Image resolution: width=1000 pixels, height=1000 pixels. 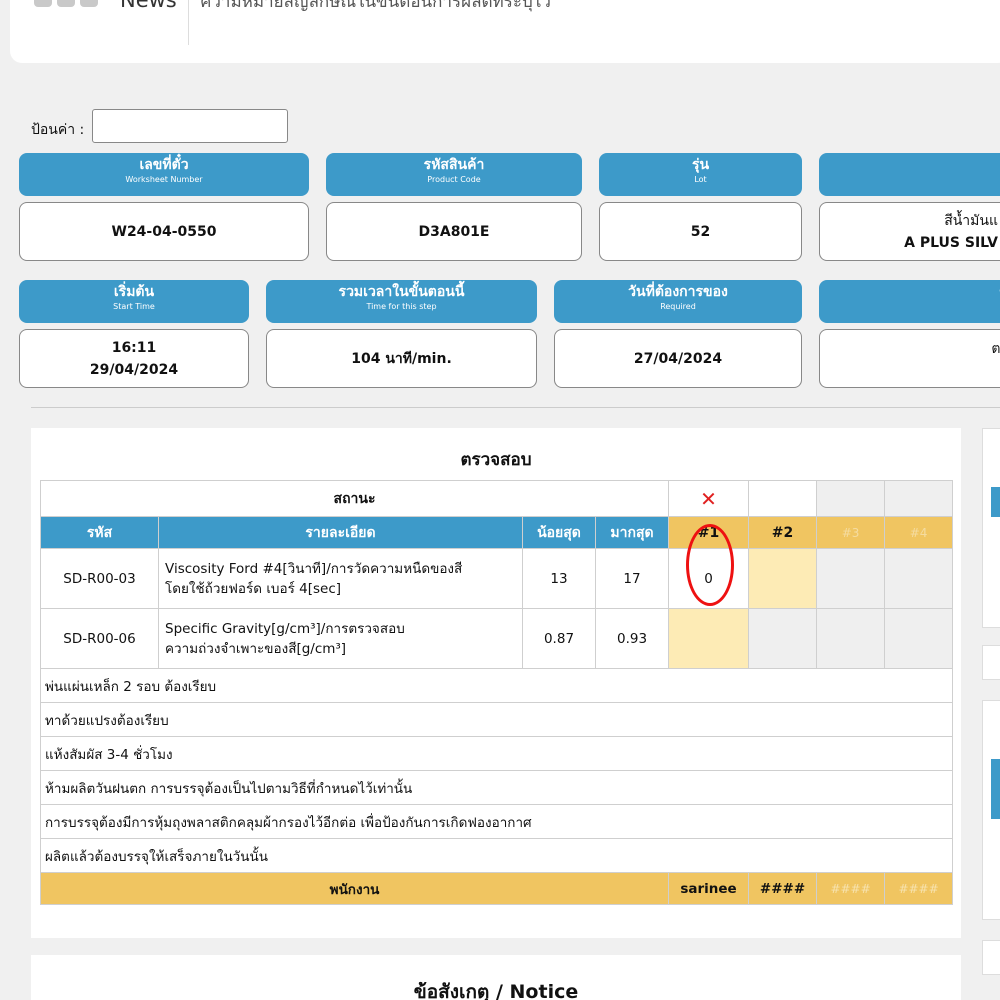 What do you see at coordinates (496, 719) in the screenshot?
I see `note-line: ทาด้วยแปรงต้องเรียบ` at bounding box center [496, 719].